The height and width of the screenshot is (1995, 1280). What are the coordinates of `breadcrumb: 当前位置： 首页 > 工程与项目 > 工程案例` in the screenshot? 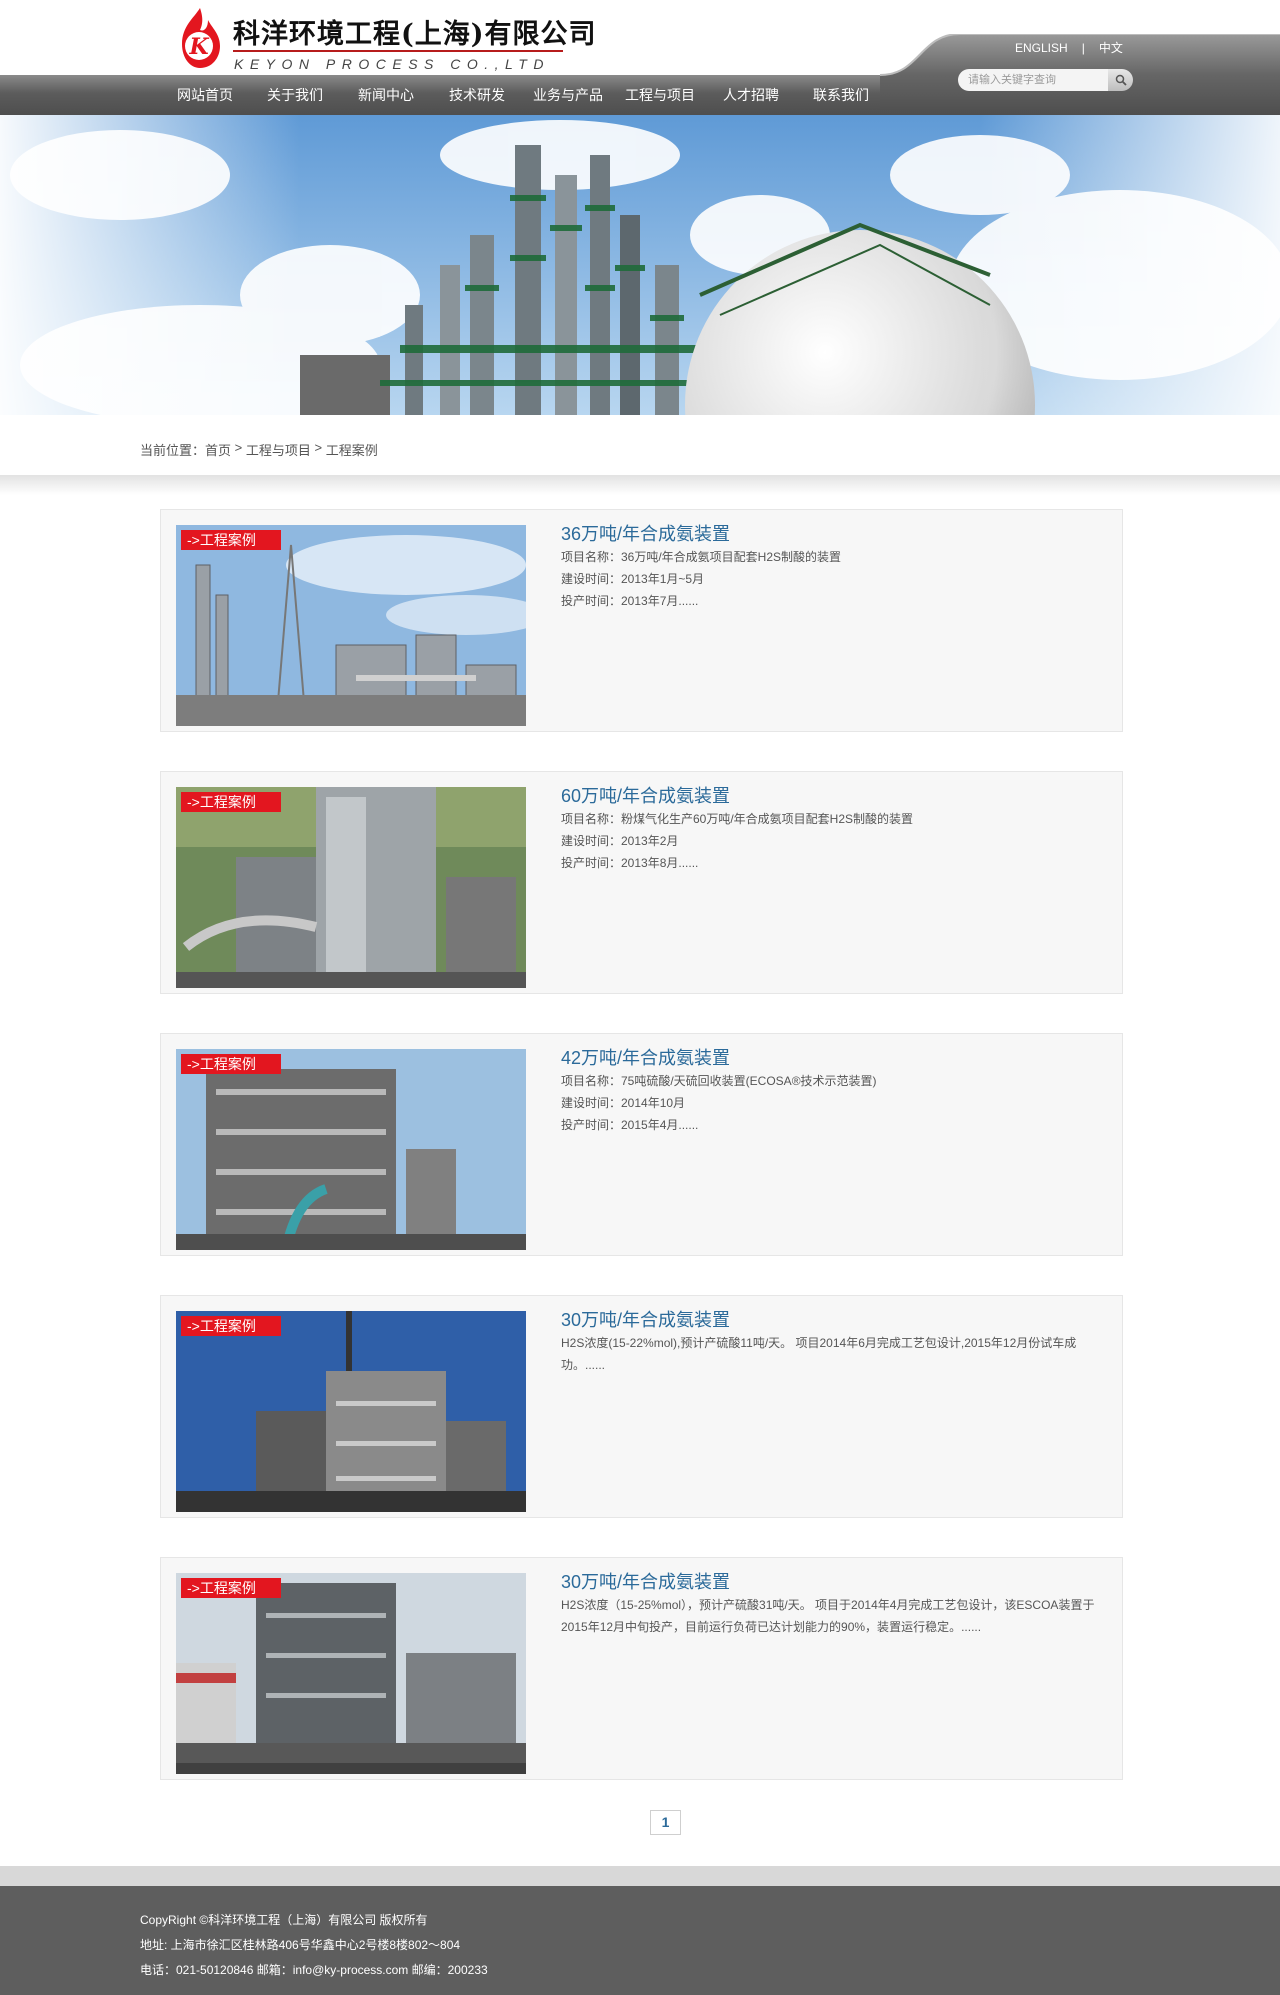 It's located at (259, 449).